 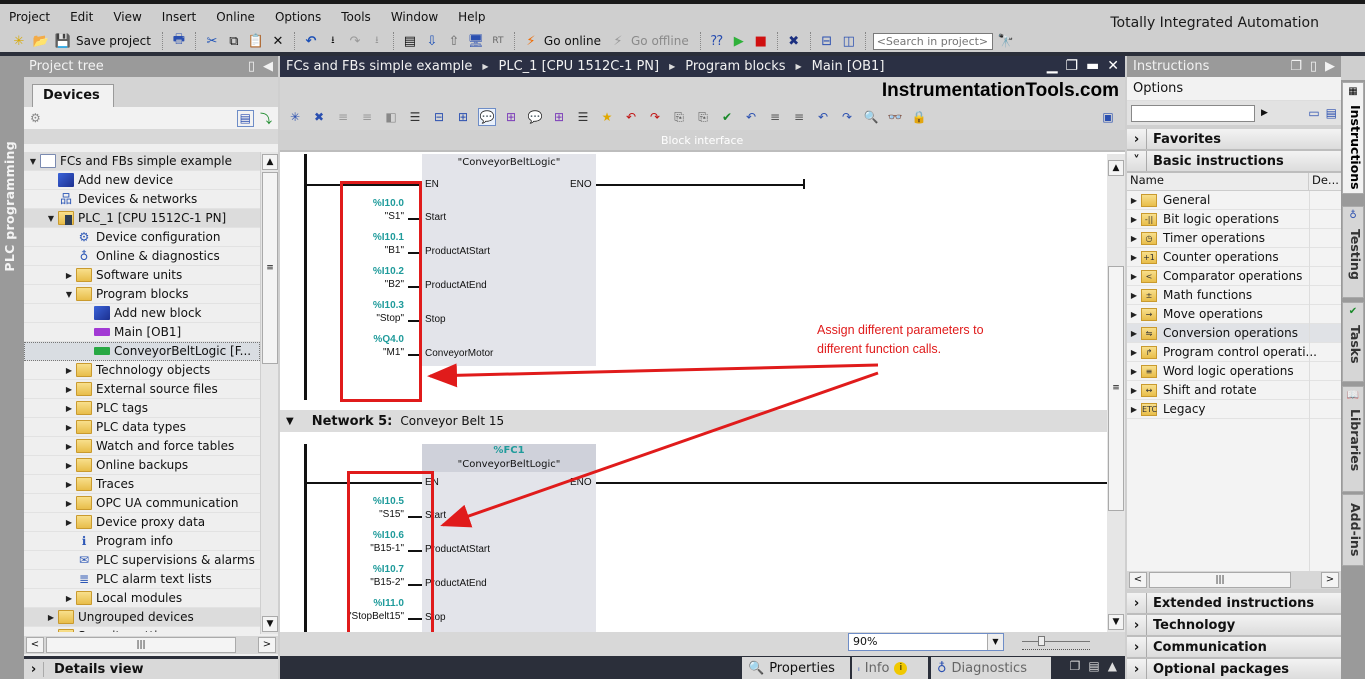 I want to click on tab-instructions: ▦ Instructions, so click(x=1353, y=138).